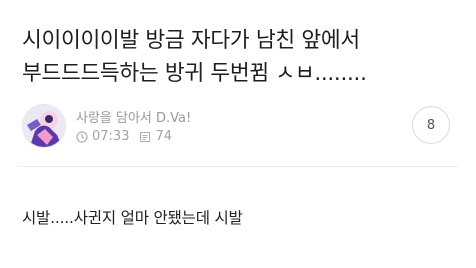  I want to click on author-avatar, so click(44, 126).